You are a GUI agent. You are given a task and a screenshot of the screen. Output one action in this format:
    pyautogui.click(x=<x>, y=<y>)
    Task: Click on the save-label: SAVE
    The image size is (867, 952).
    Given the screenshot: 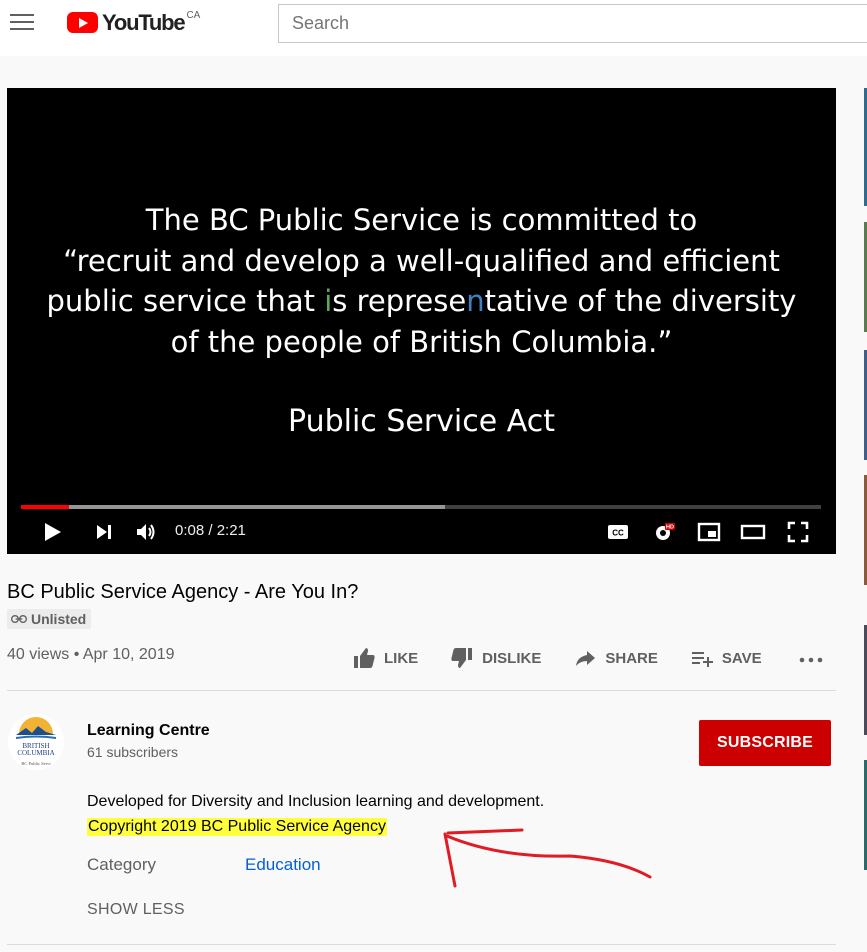 What is the action you would take?
    pyautogui.click(x=741, y=658)
    